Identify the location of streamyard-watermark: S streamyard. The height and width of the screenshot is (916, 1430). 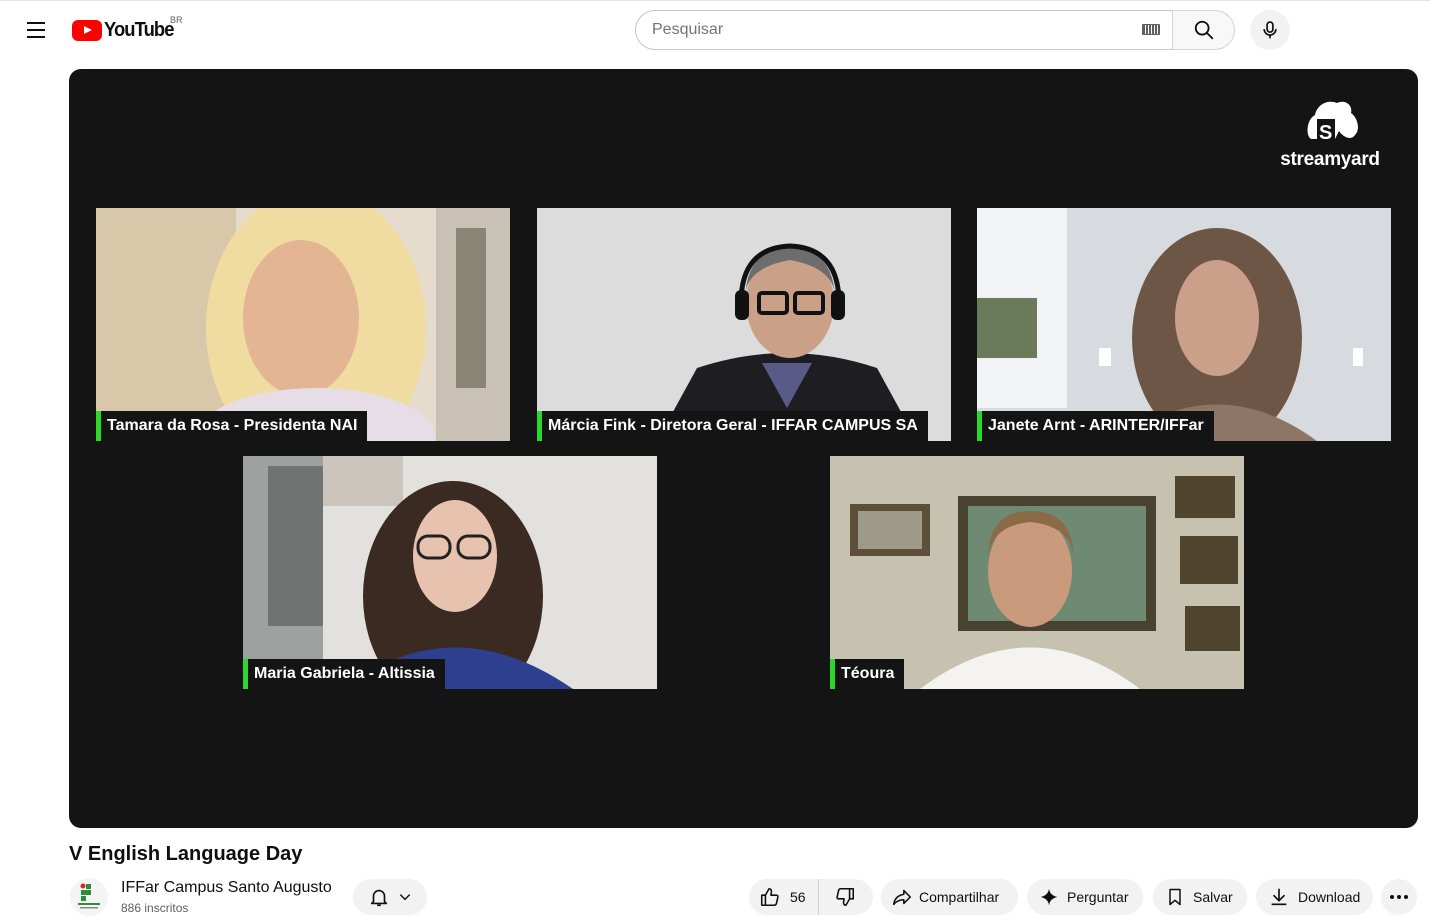
(1330, 135).